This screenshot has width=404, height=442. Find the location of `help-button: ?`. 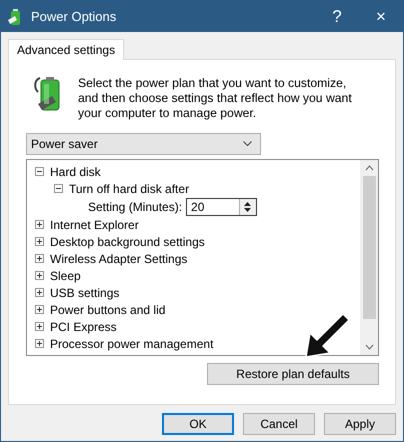

help-button: ? is located at coordinates (337, 16).